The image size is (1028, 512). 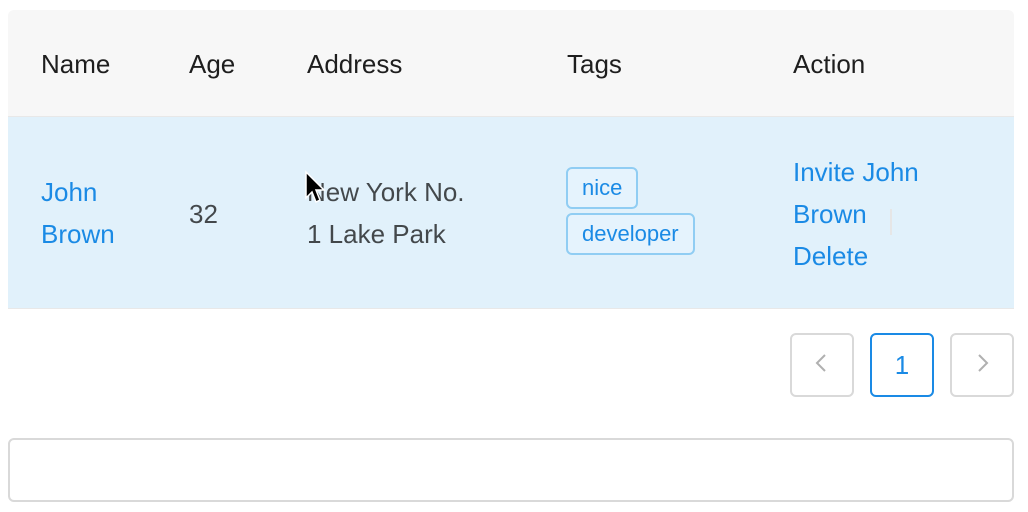 I want to click on column-header-address: Address, so click(x=354, y=64).